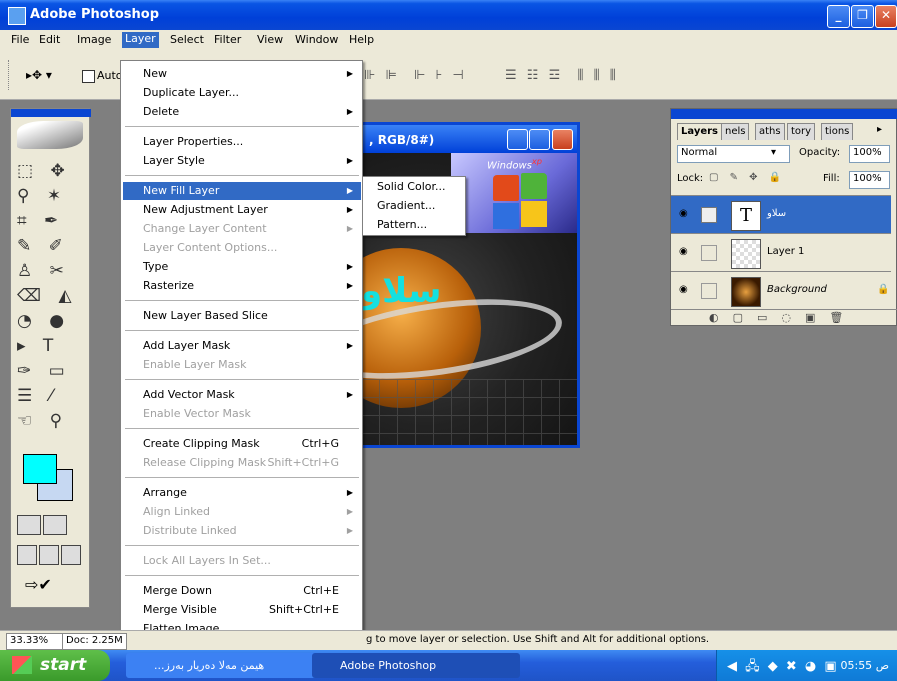 This screenshot has width=897, height=681. Describe the element at coordinates (242, 74) in the screenshot. I see `menu-item-new: New ▶` at that location.